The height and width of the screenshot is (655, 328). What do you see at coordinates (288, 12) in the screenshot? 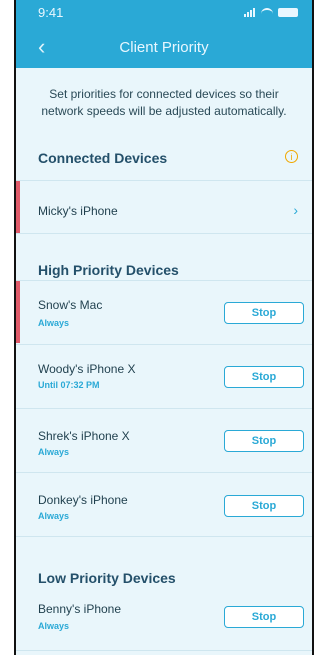
I see `battery-icon` at bounding box center [288, 12].